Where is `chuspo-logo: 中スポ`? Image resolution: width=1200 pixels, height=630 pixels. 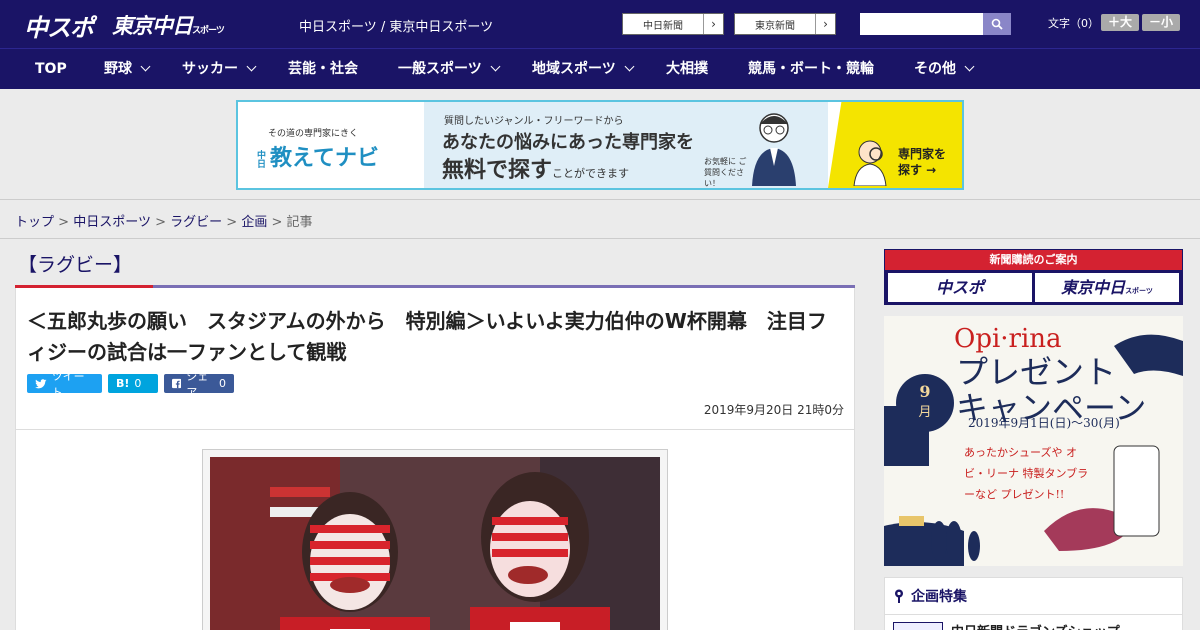
chuspo-logo: 中スポ is located at coordinates (59, 25).